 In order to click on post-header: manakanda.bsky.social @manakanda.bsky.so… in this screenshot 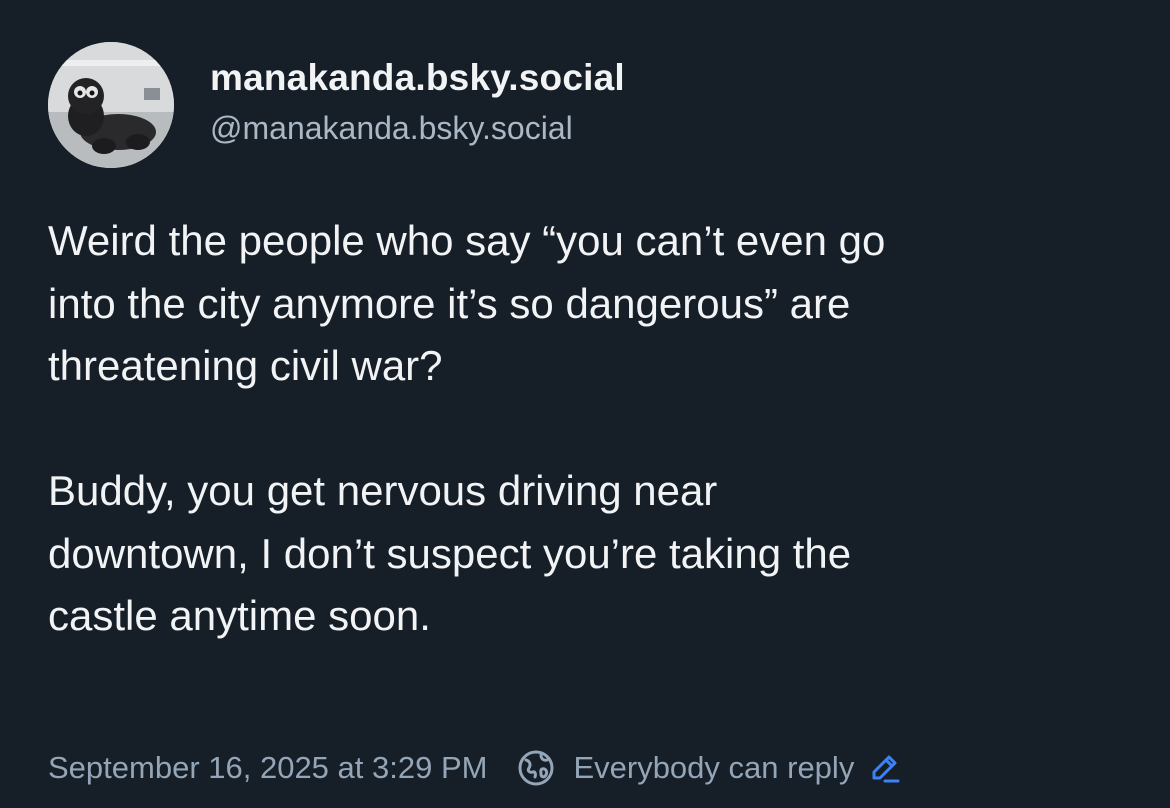, I will do `click(336, 105)`.